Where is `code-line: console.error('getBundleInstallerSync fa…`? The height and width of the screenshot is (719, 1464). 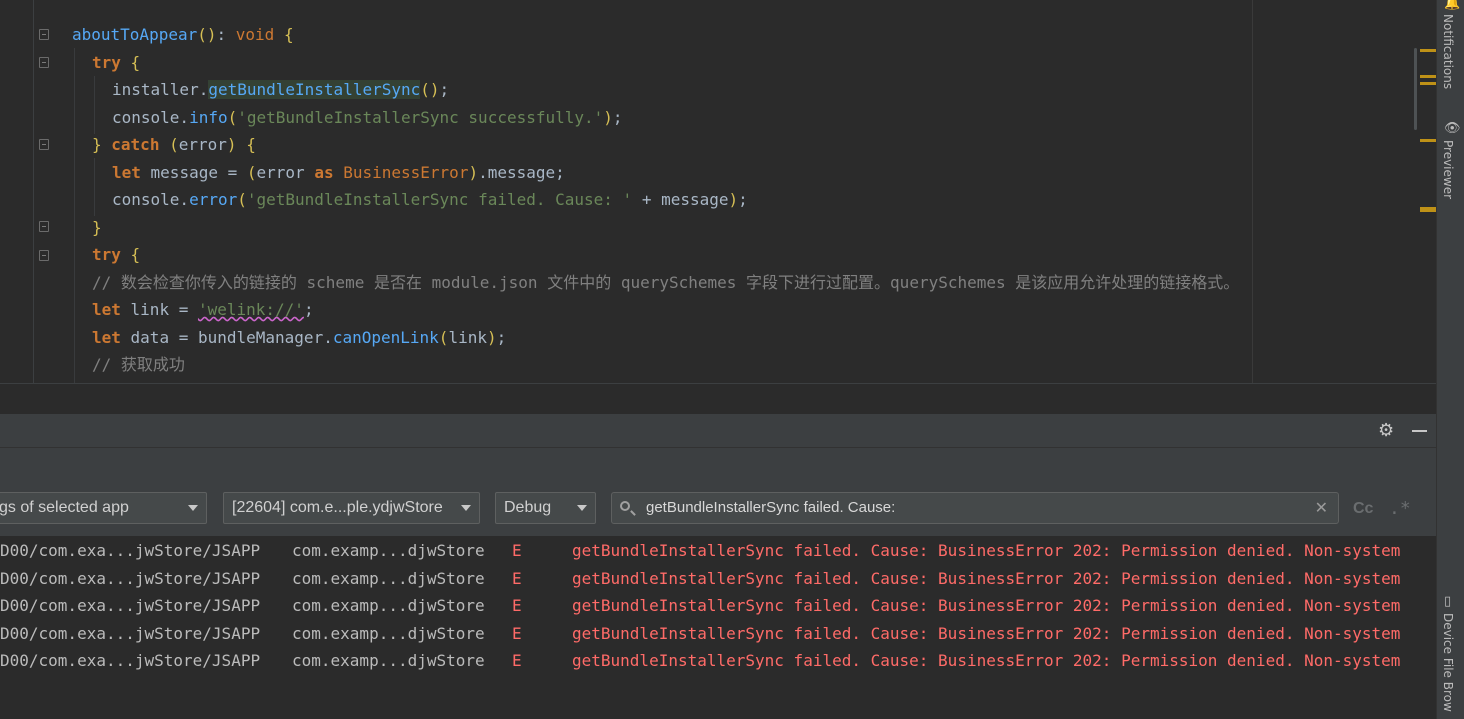
code-line: console.error('getBundleInstallerSync fa… is located at coordinates (430, 200).